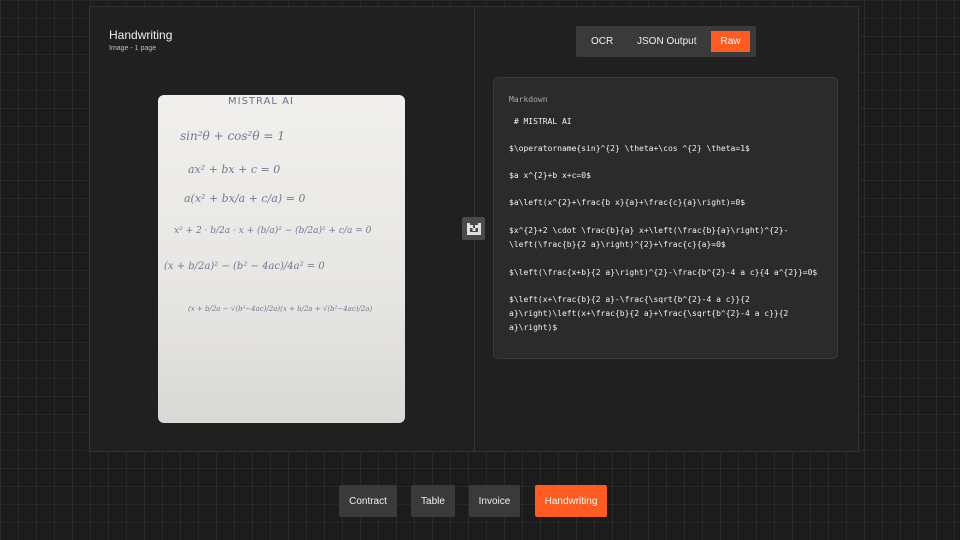 The height and width of the screenshot is (540, 960). What do you see at coordinates (730, 41) in the screenshot?
I see `toggle-raw: Raw` at bounding box center [730, 41].